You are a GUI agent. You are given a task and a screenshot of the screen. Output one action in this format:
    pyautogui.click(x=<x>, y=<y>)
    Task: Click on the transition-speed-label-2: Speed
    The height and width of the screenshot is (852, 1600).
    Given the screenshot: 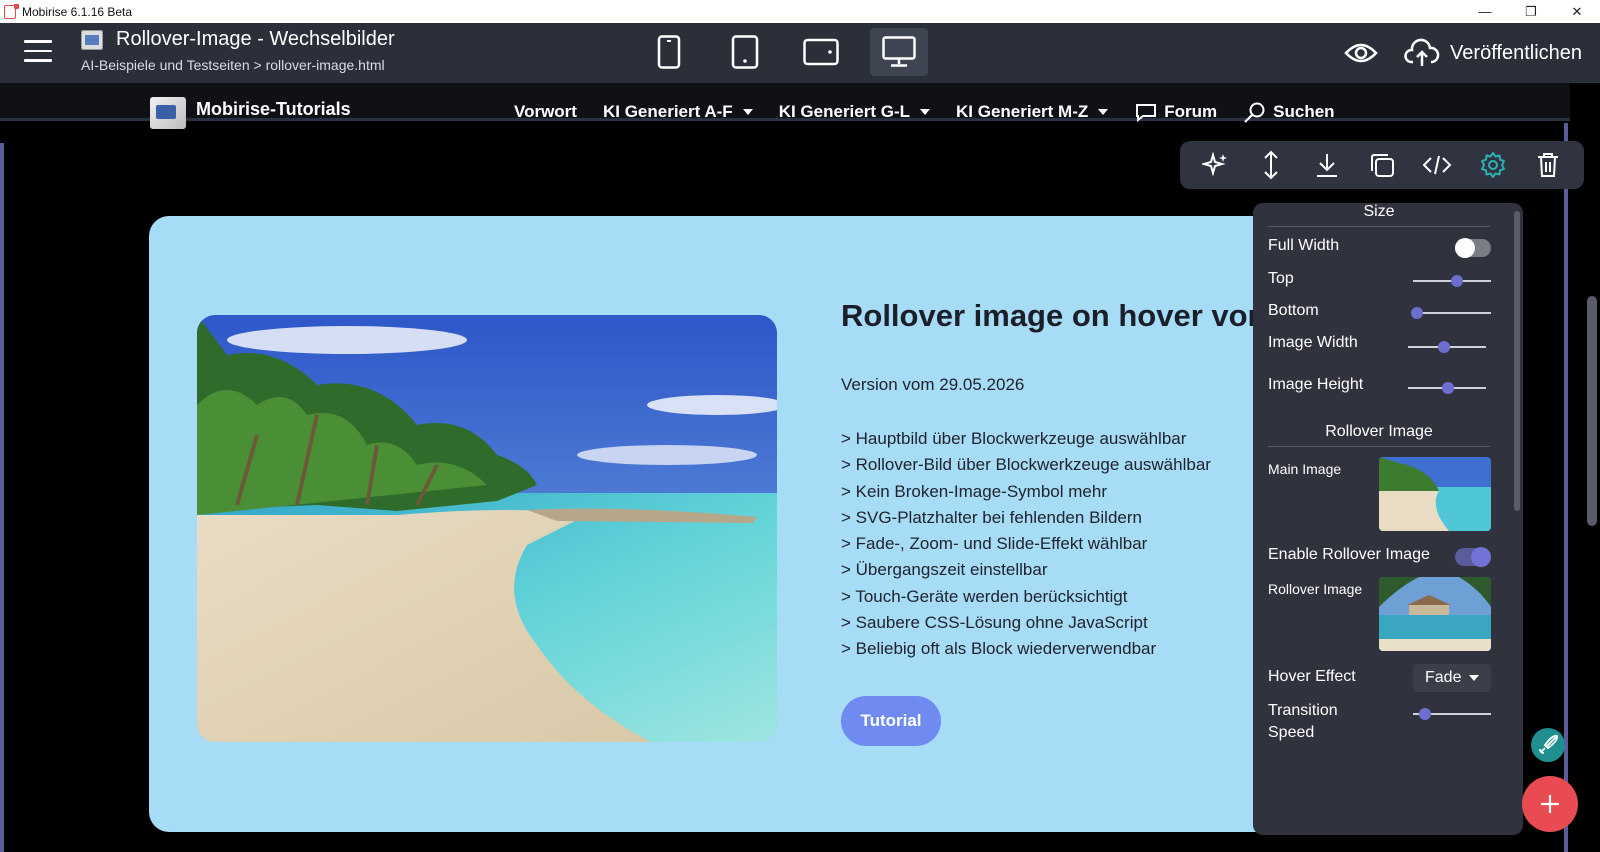 What is the action you would take?
    pyautogui.click(x=1291, y=732)
    